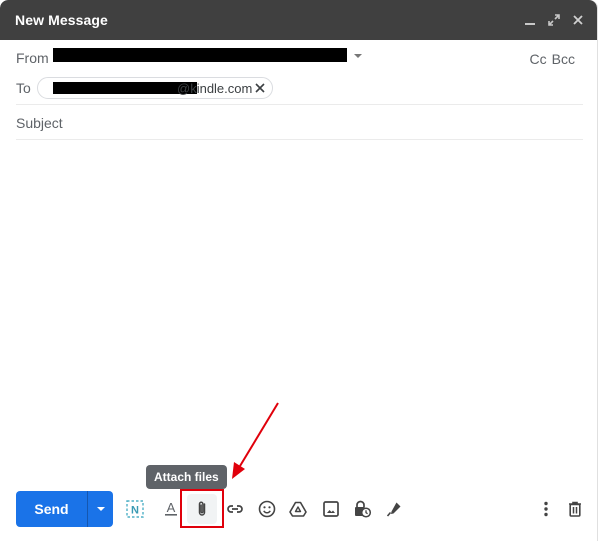 This screenshot has height=541, width=601. I want to click on insert-signature-button, so click(394, 509).